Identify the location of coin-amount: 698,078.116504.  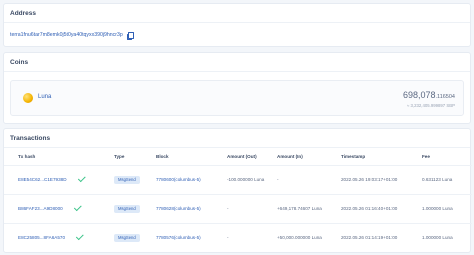
(429, 95).